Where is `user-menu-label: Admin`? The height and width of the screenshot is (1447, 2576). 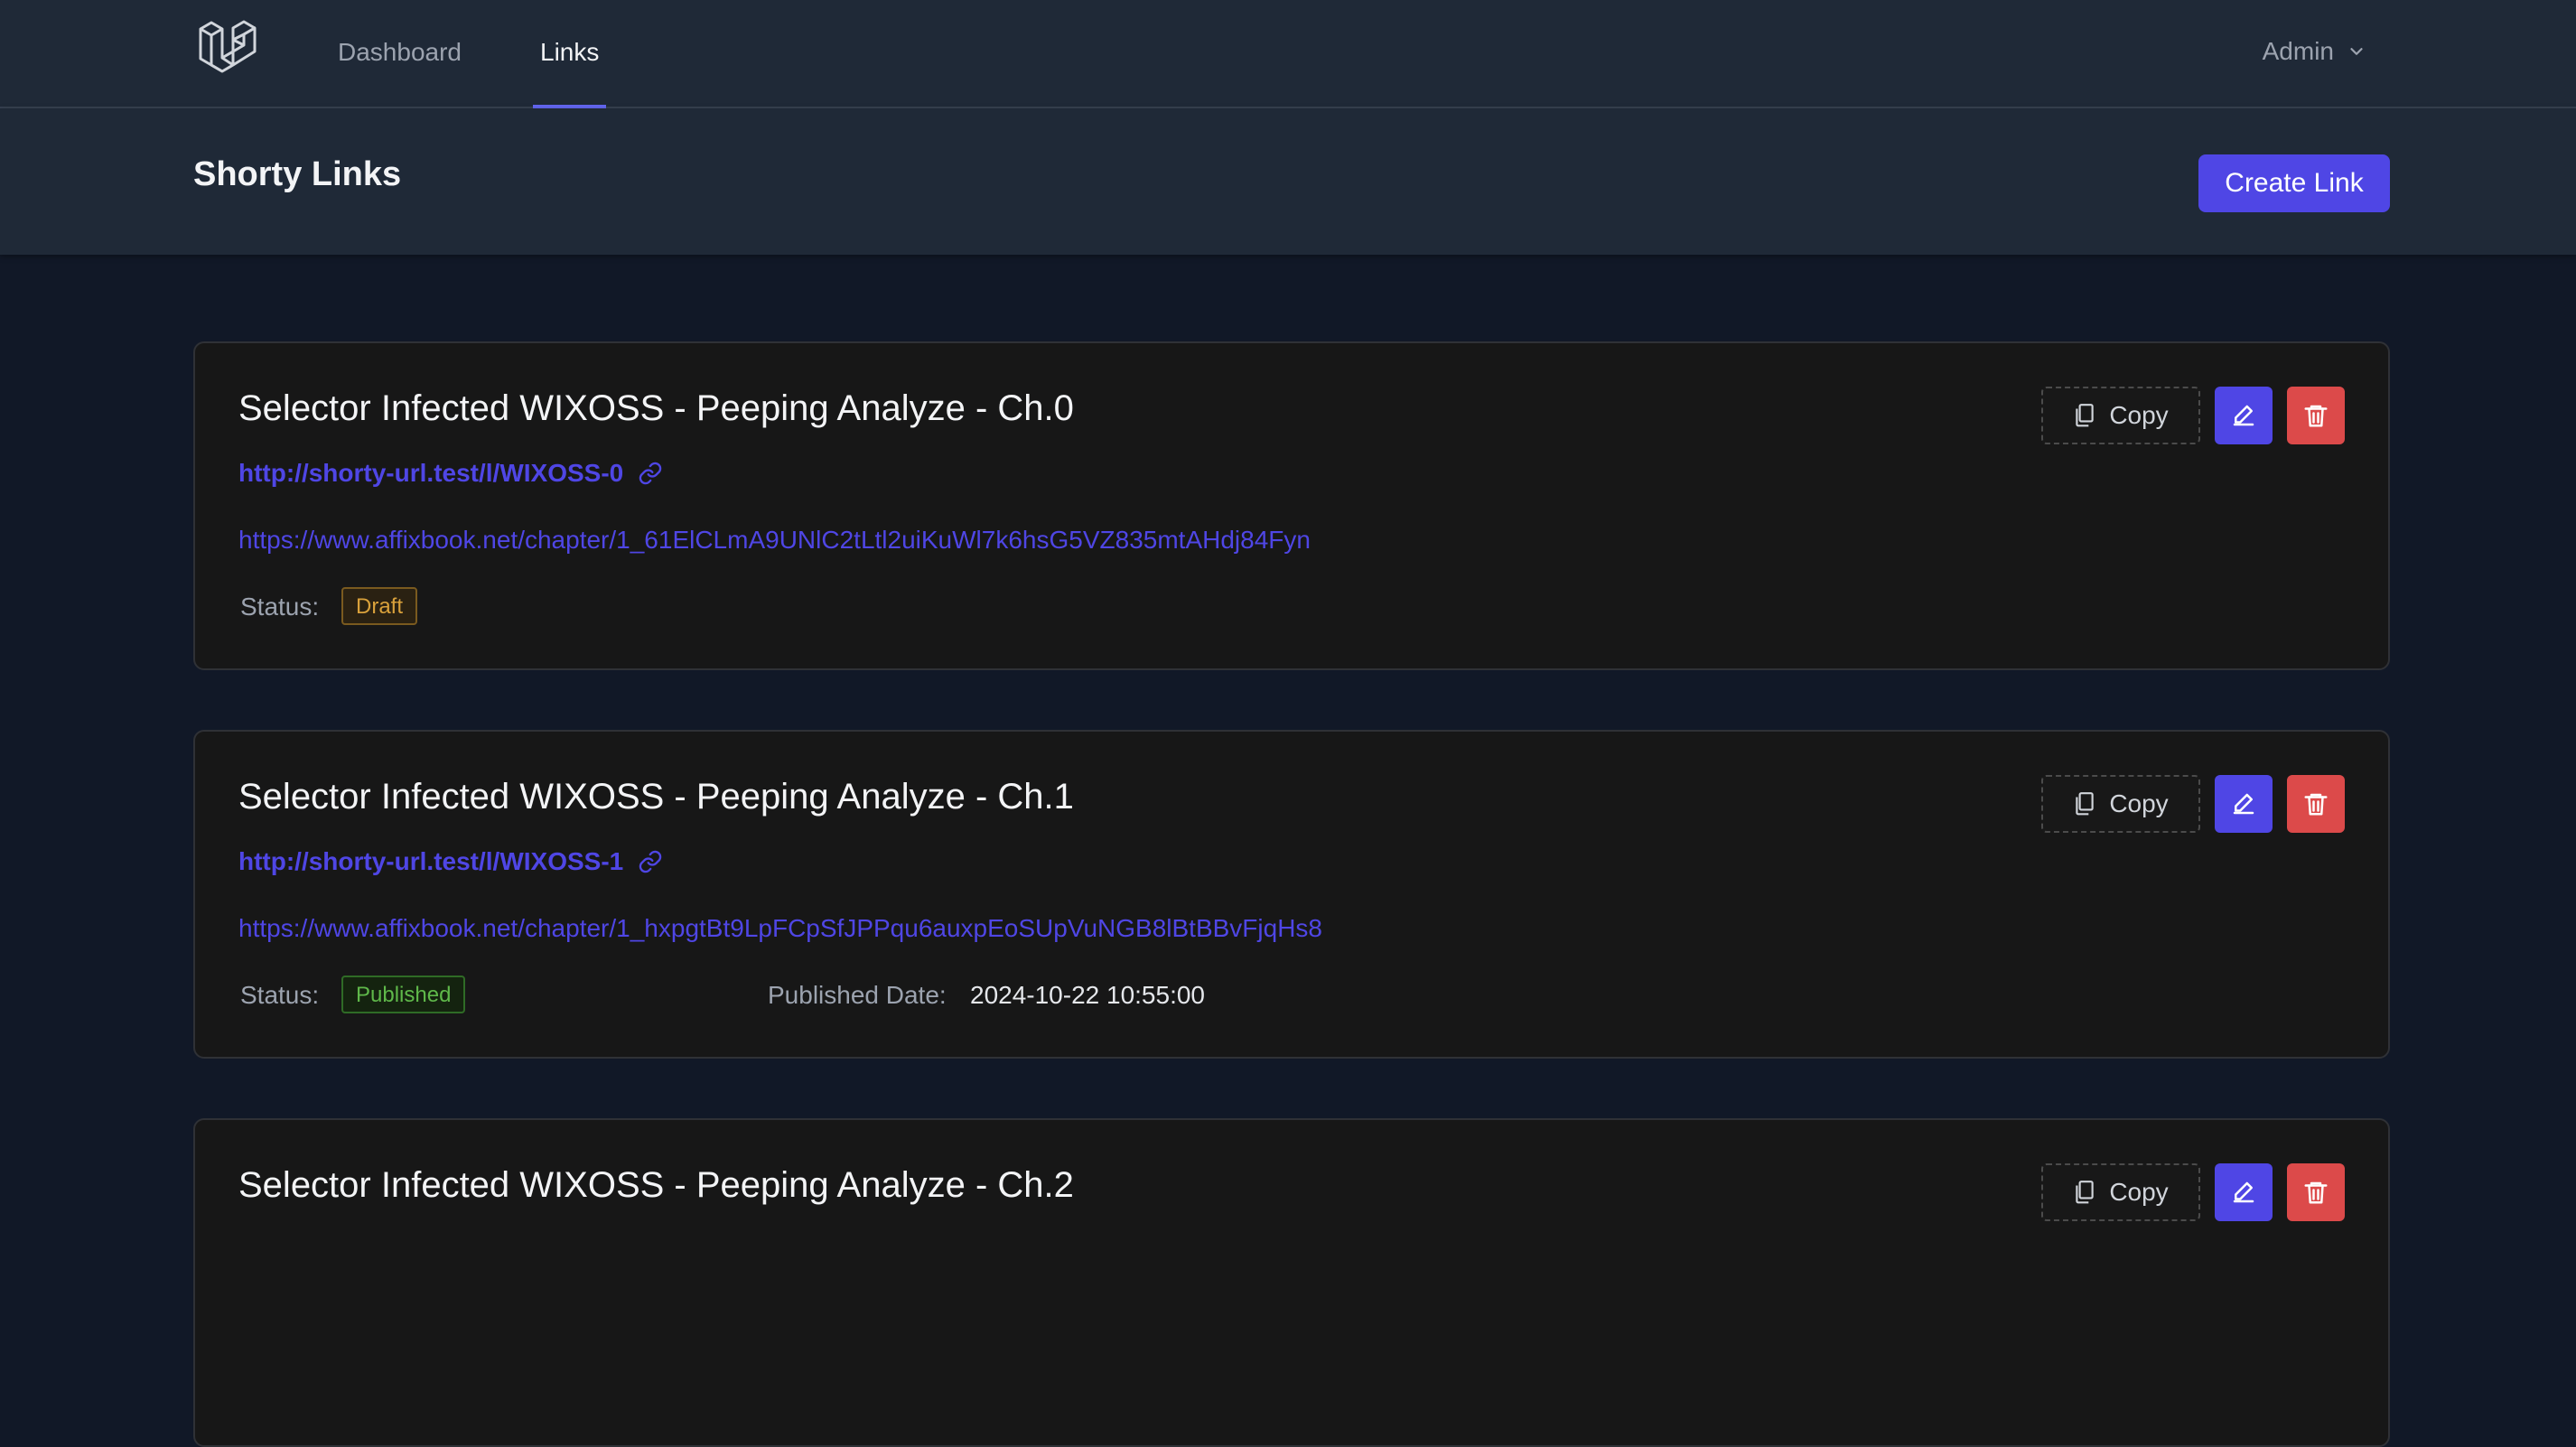
user-menu-label: Admin is located at coordinates (2298, 51).